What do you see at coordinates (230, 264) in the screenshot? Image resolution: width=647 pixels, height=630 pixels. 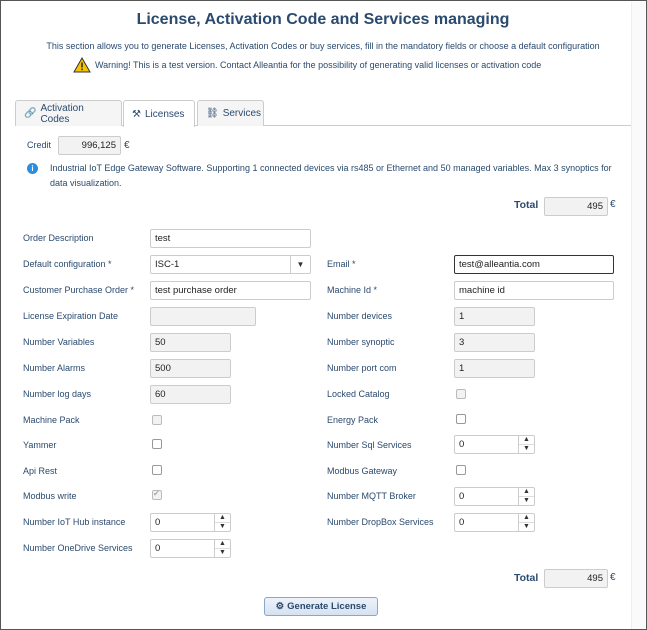 I see `default-configuration-select: ISC-1 ▼` at bounding box center [230, 264].